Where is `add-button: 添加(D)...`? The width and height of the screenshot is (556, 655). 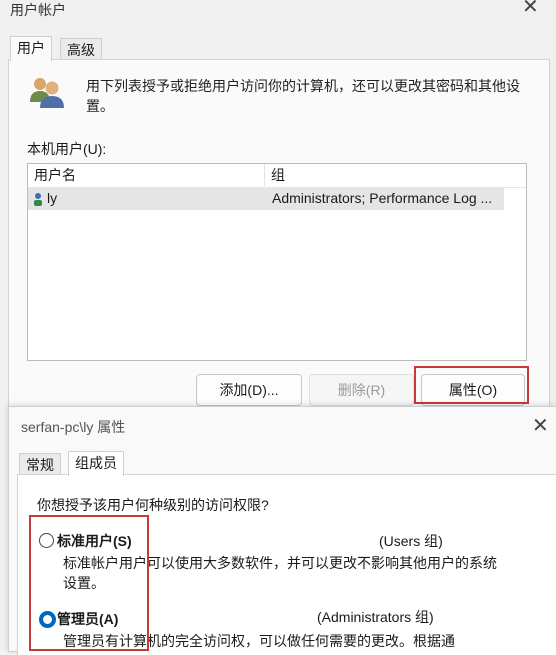
add-button: 添加(D)... is located at coordinates (249, 390).